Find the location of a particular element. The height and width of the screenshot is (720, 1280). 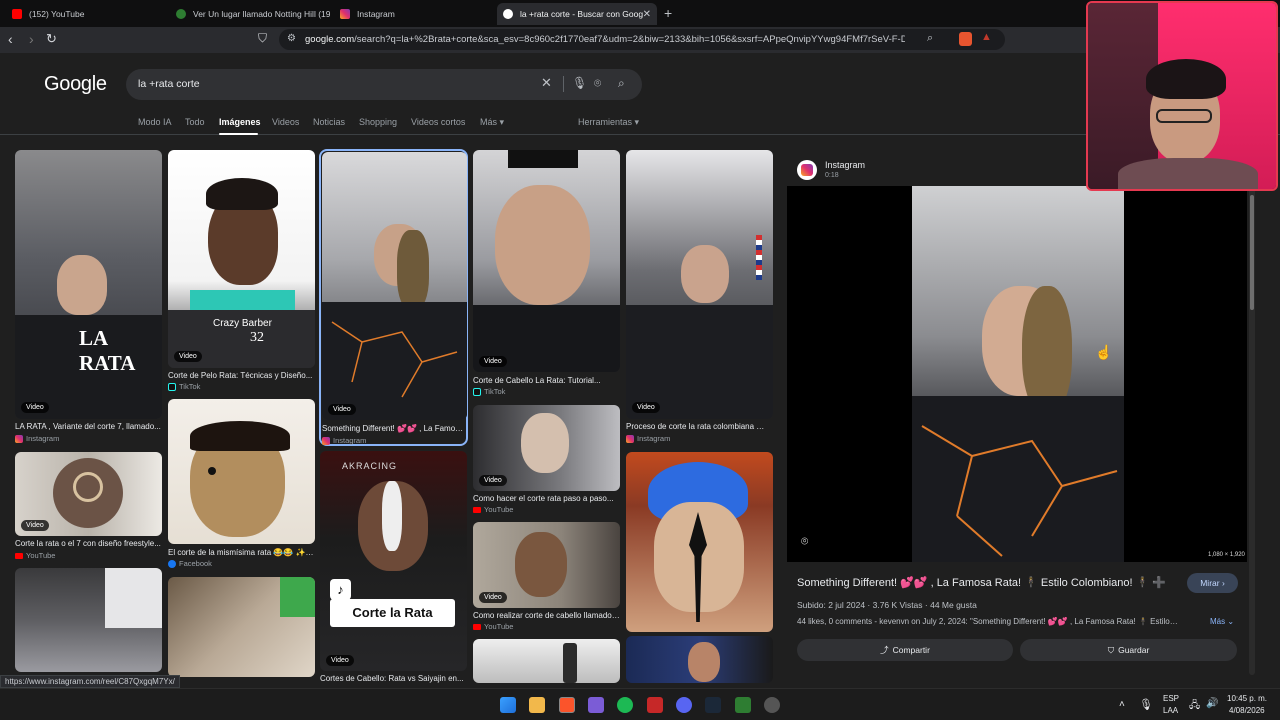

discord-icon is located at coordinates (684, 705).